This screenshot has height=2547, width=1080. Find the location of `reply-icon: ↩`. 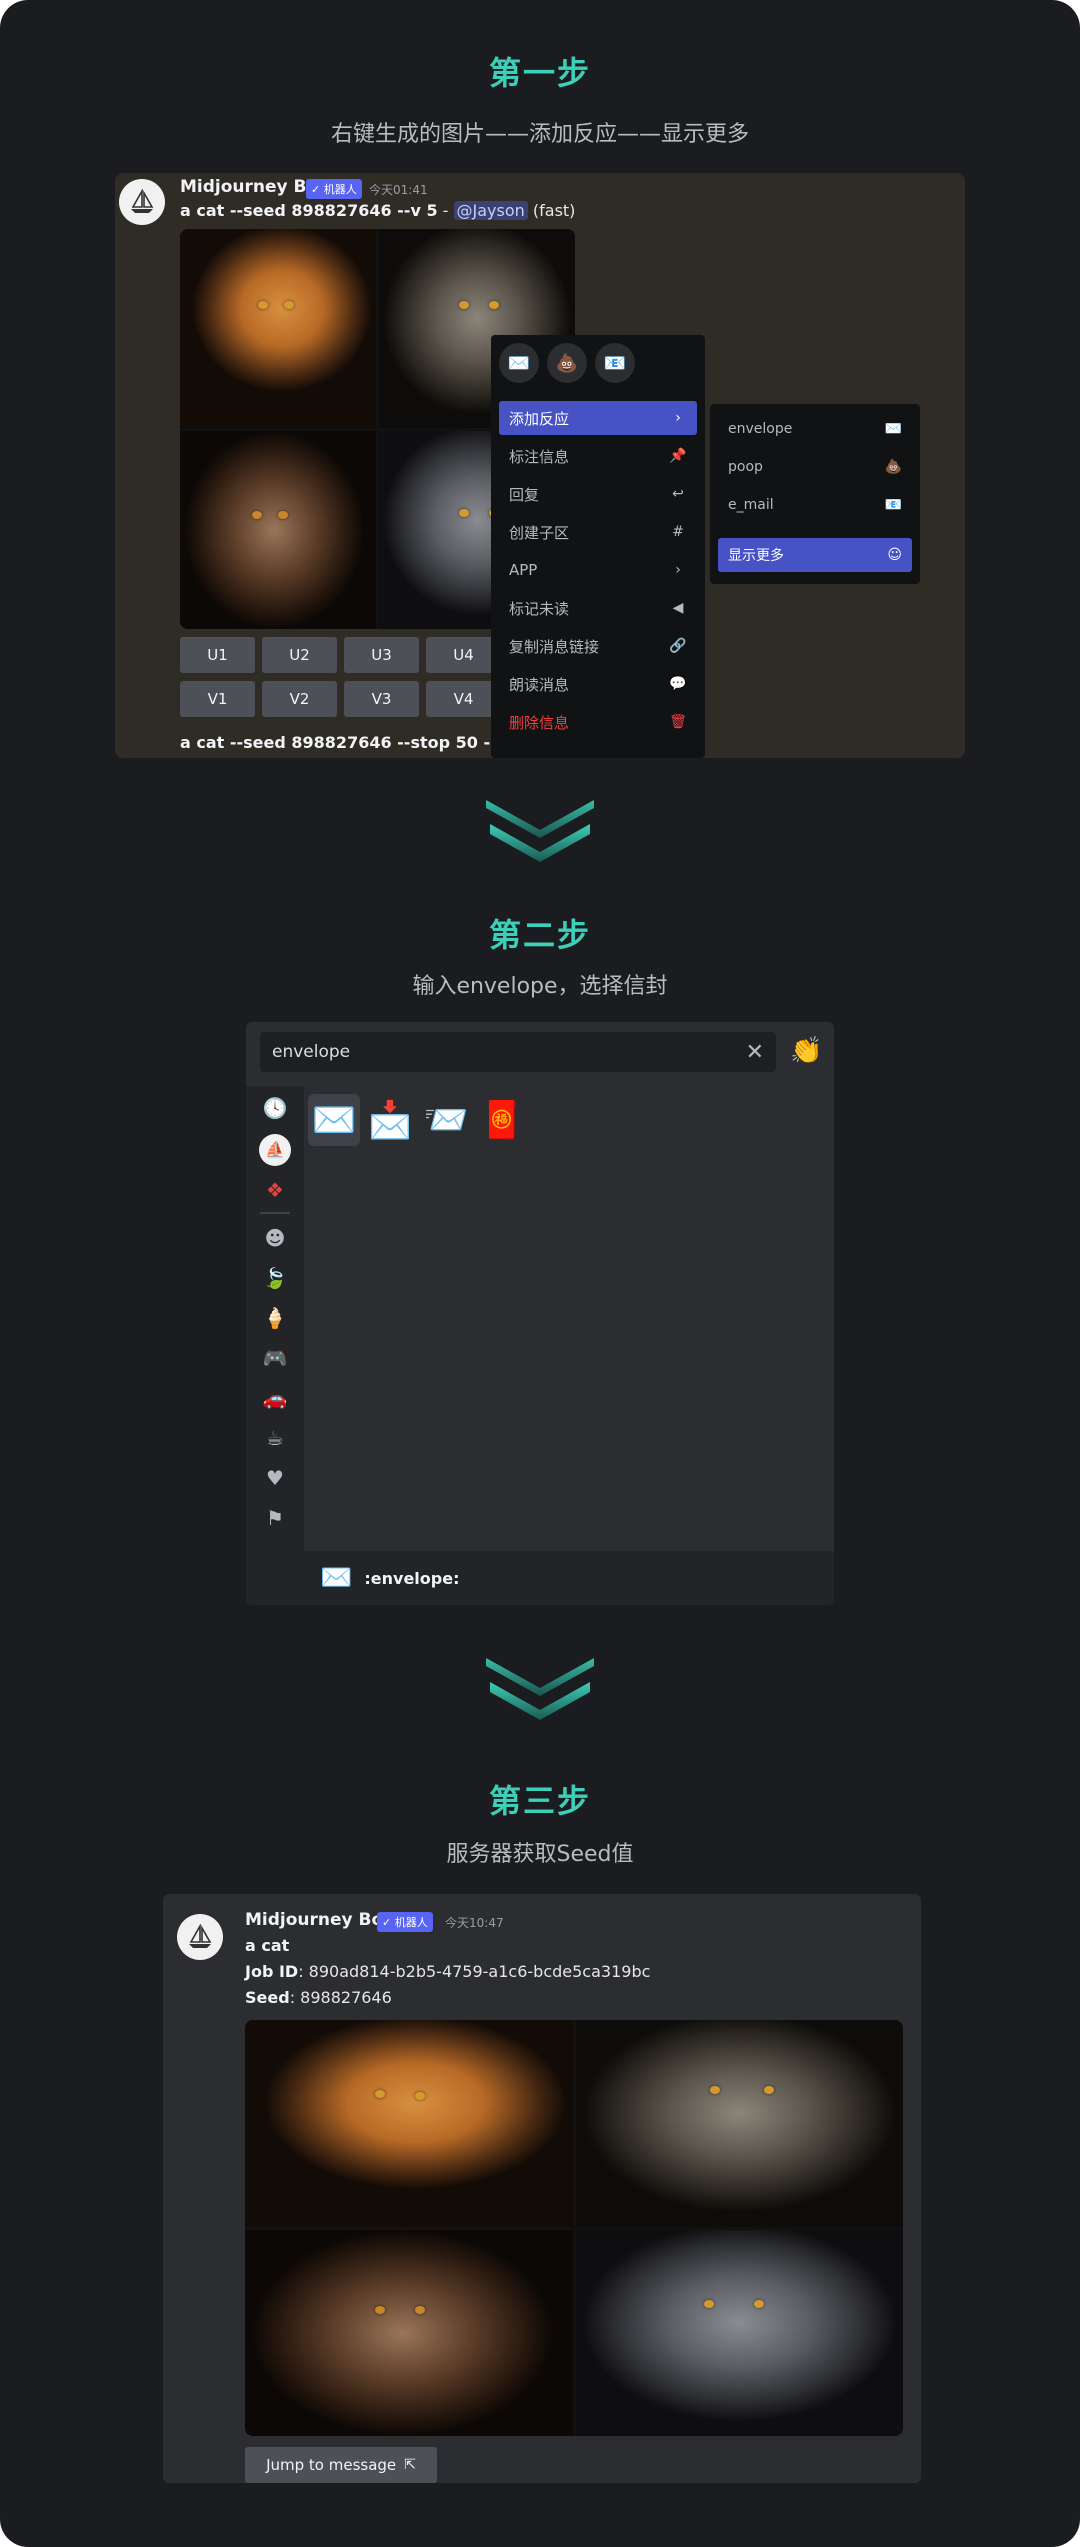

reply-icon: ↩ is located at coordinates (678, 494).